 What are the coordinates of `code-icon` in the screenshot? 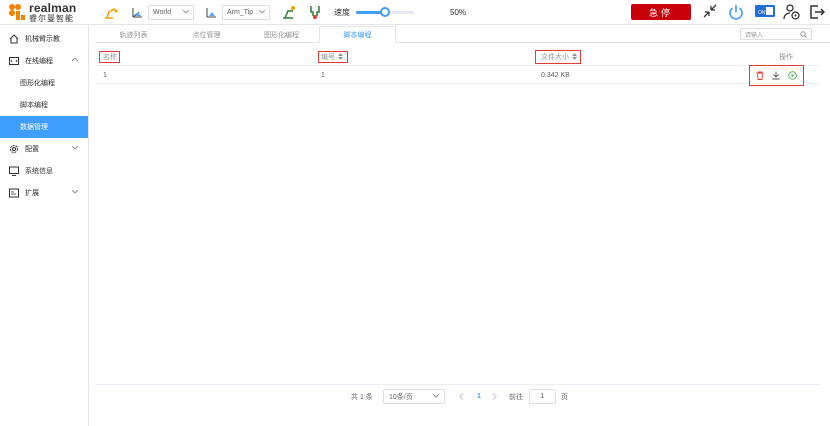 It's located at (14, 61).